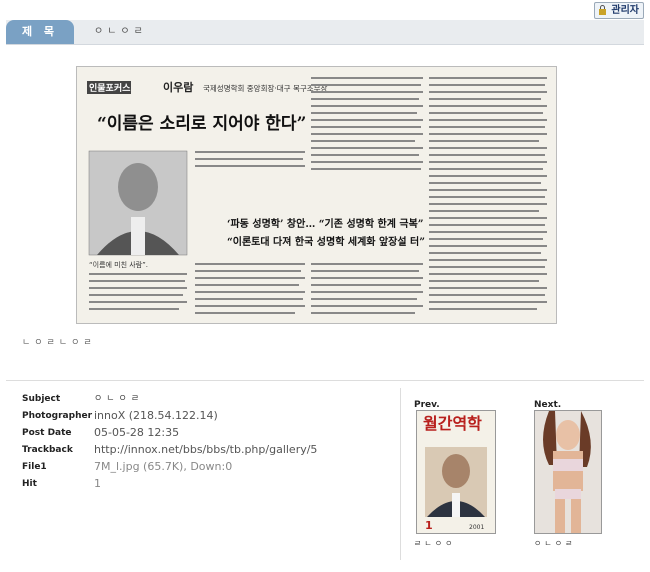 This screenshot has height=572, width=650. I want to click on title-bar: 제 목 ㅇㄴㅇㄹ, so click(325, 32).